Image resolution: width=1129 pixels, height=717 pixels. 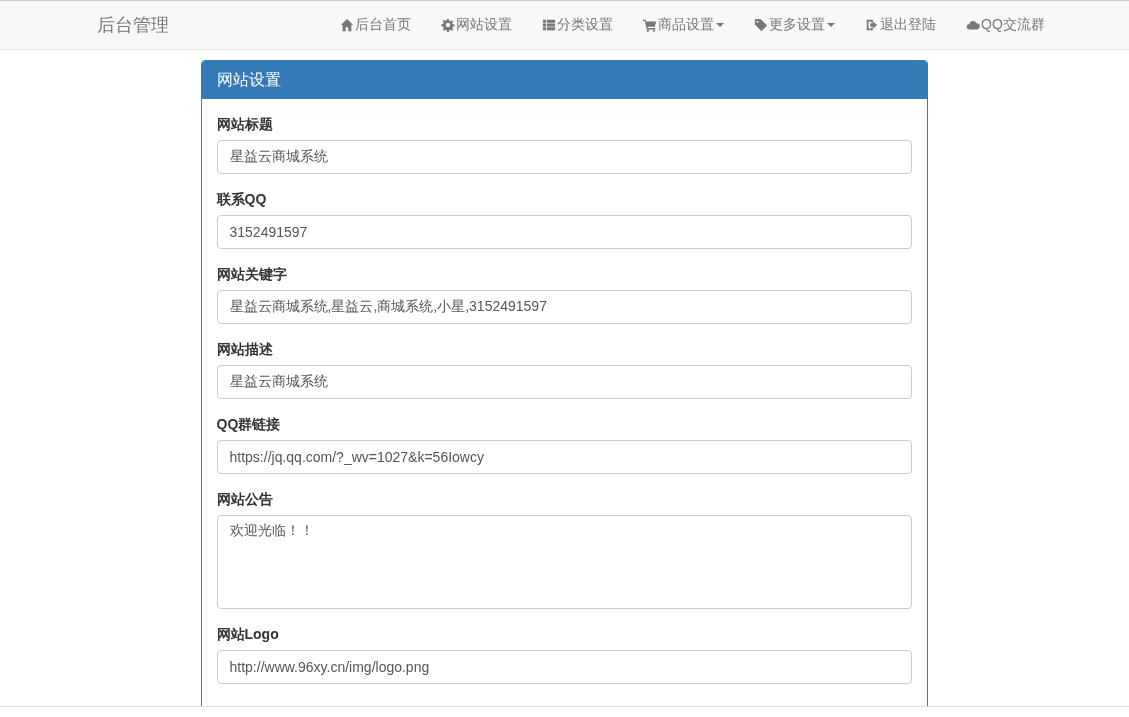 I want to click on nav-link: 退出登陆, so click(x=900, y=25).